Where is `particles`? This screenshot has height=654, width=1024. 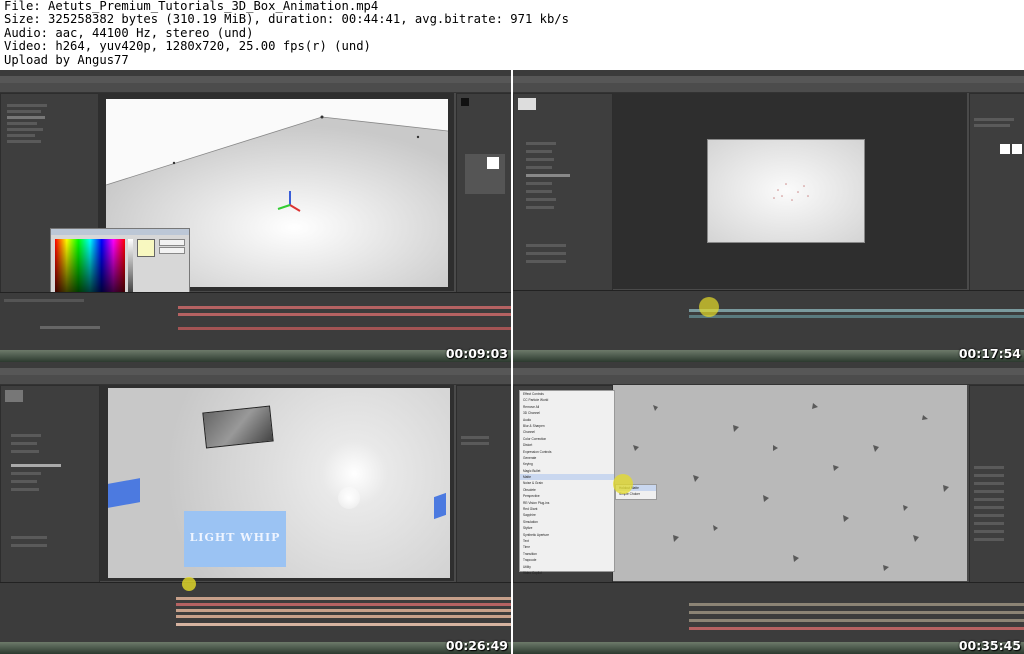 particles is located at coordinates (791, 192).